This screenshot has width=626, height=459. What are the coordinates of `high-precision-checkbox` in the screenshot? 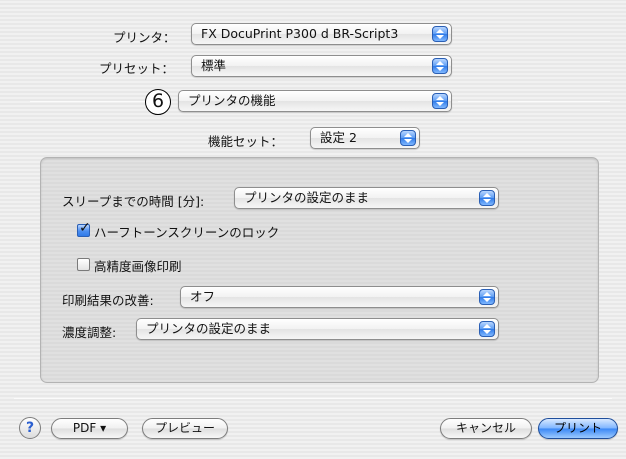 It's located at (83, 264).